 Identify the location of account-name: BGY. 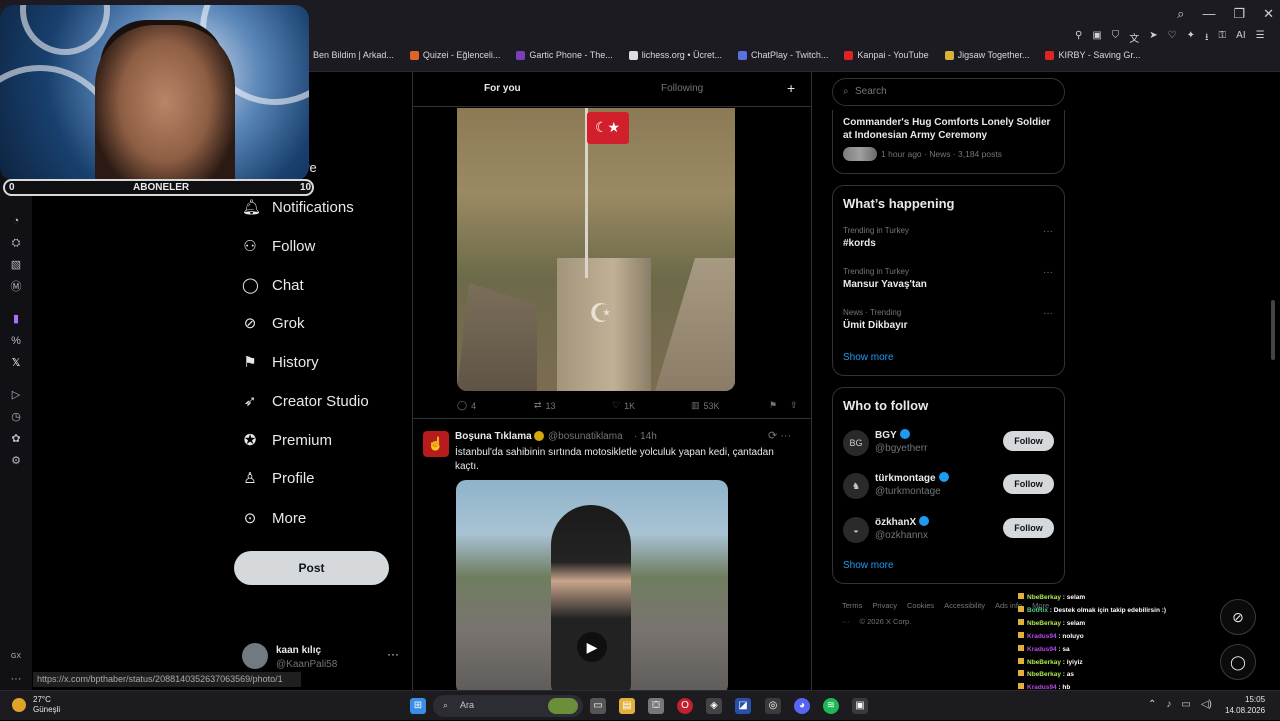
(892, 435).